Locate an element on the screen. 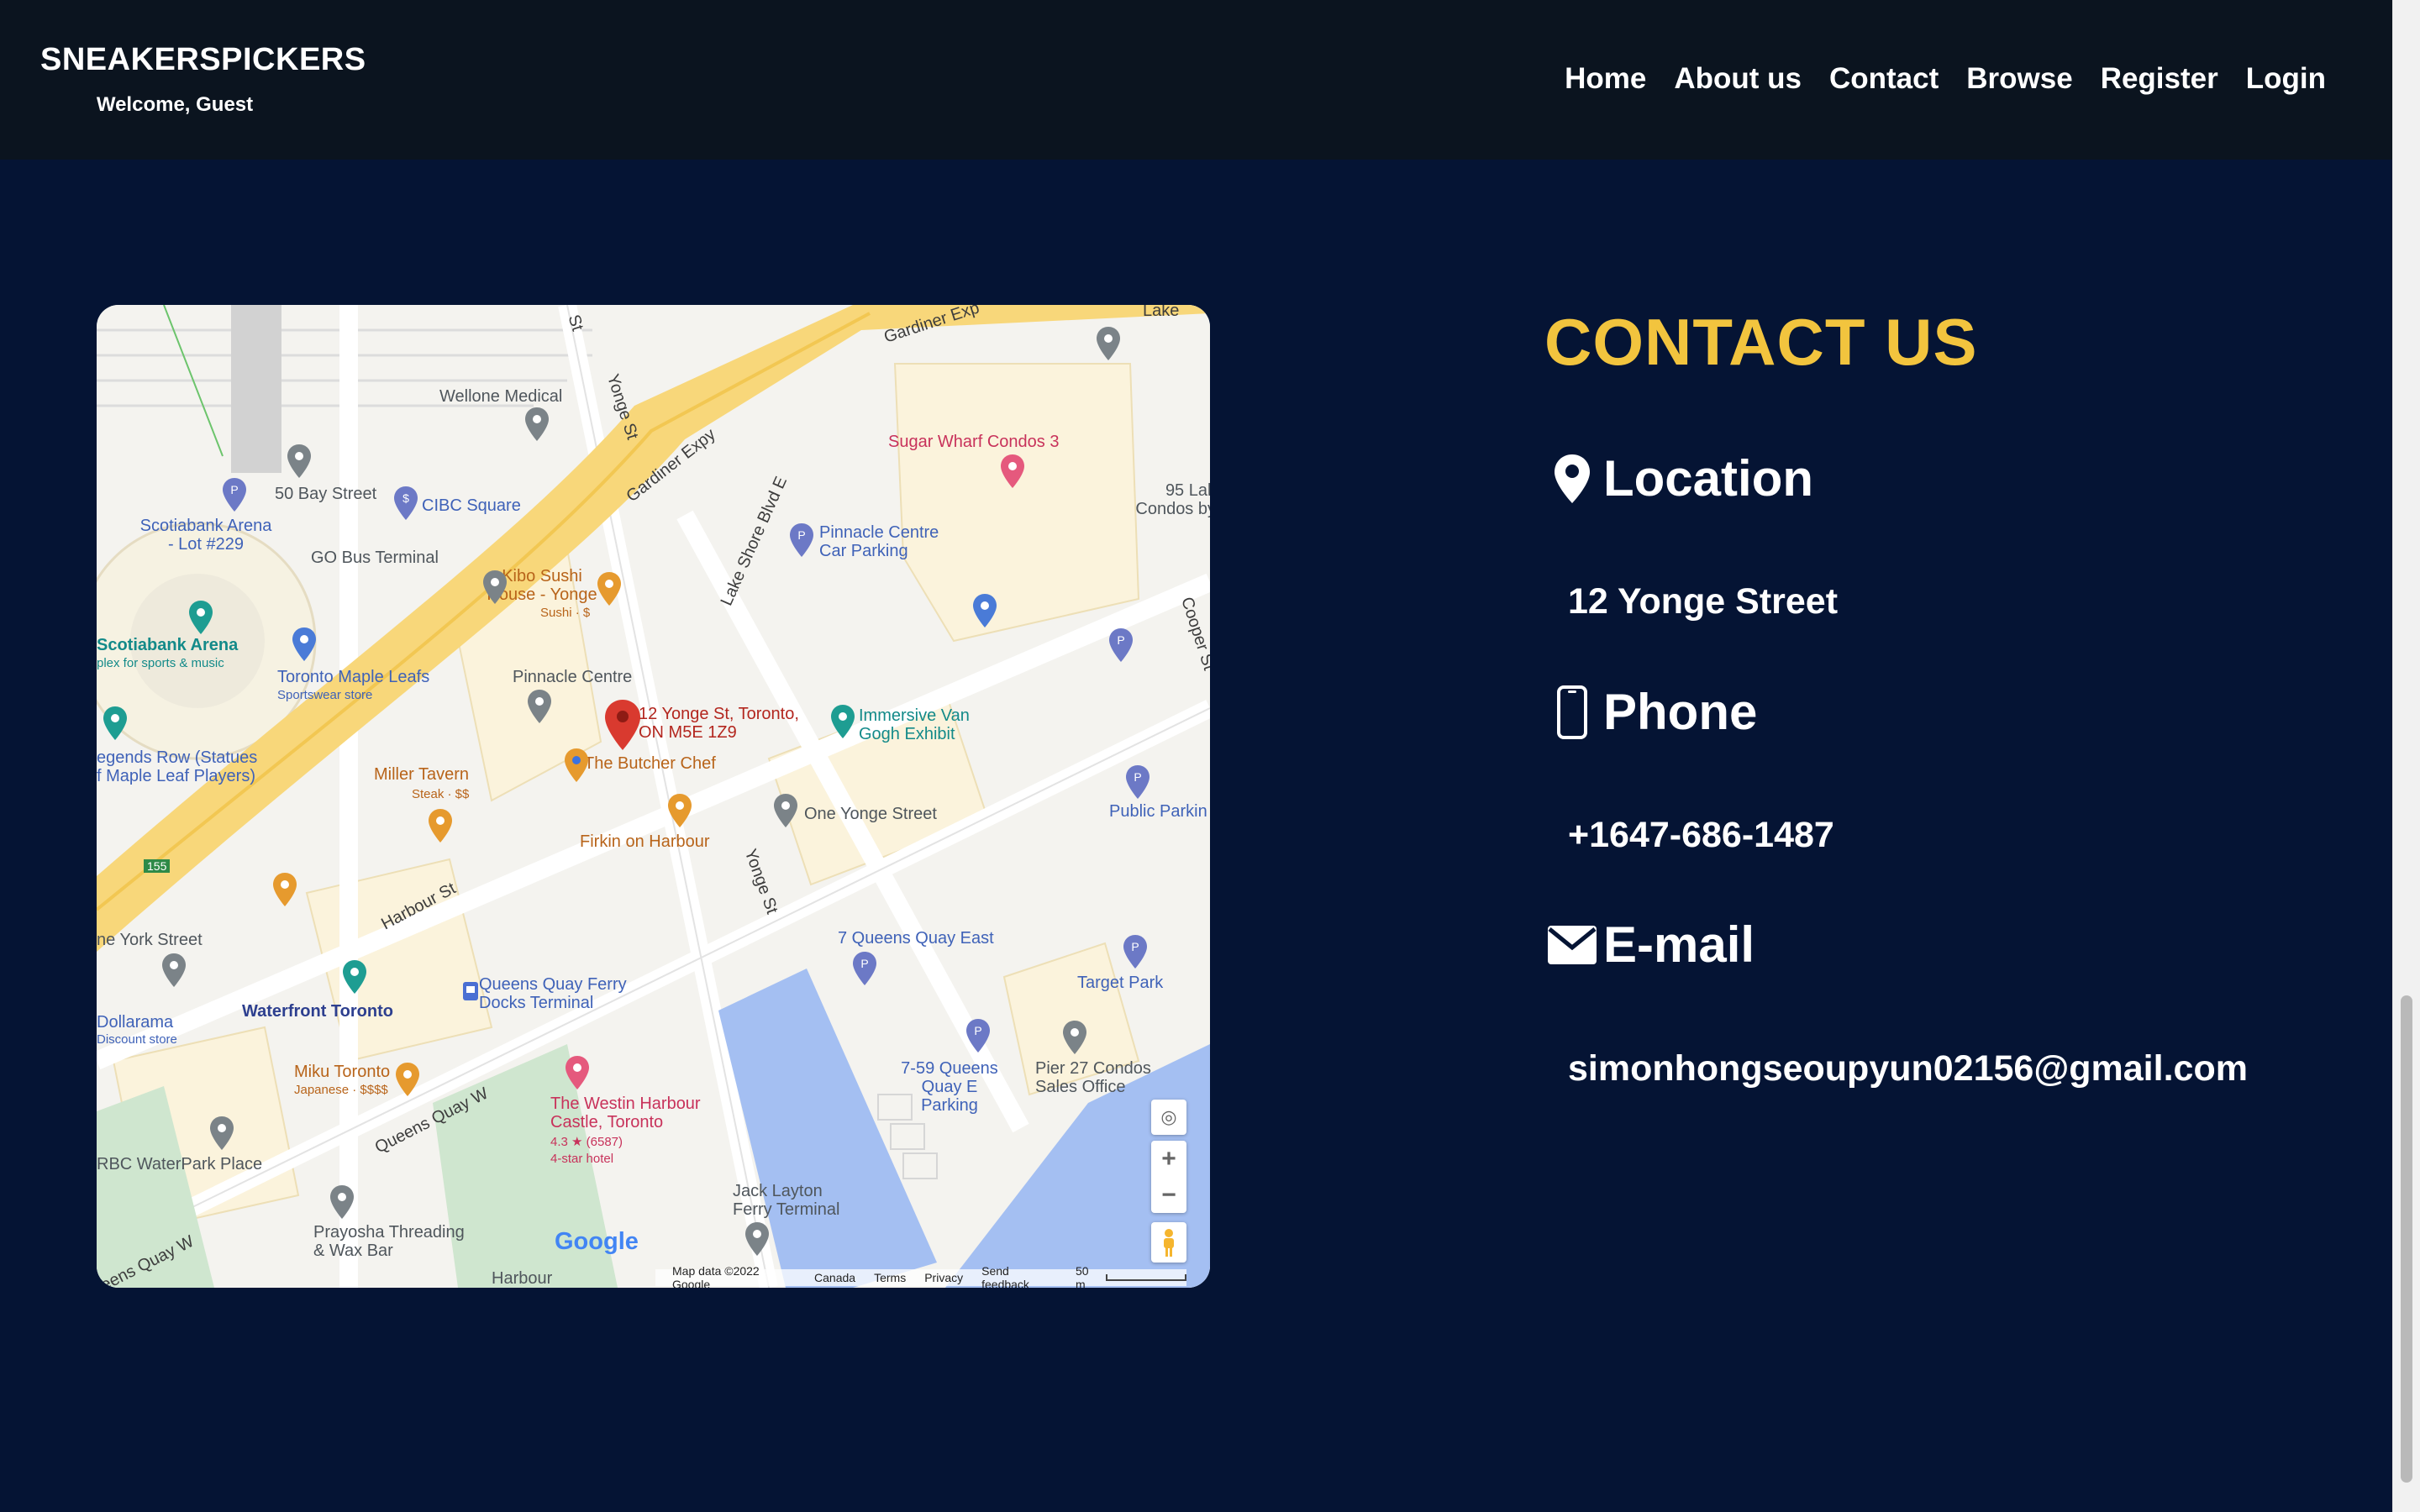 This screenshot has width=2420, height=1512. nav-home: Home is located at coordinates (1605, 79).